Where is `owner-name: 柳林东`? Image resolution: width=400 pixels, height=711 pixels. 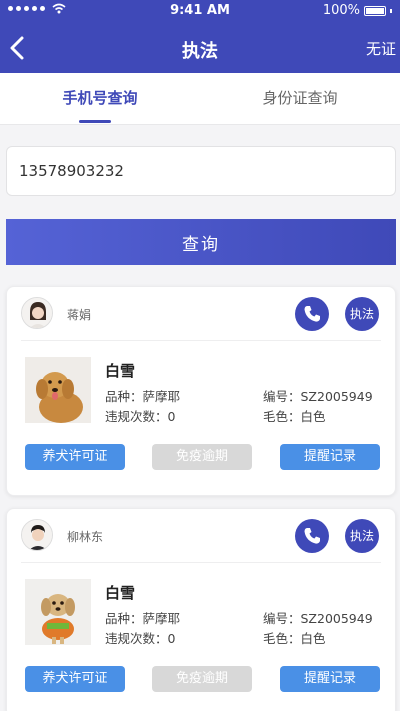 owner-name: 柳林东 is located at coordinates (85, 537).